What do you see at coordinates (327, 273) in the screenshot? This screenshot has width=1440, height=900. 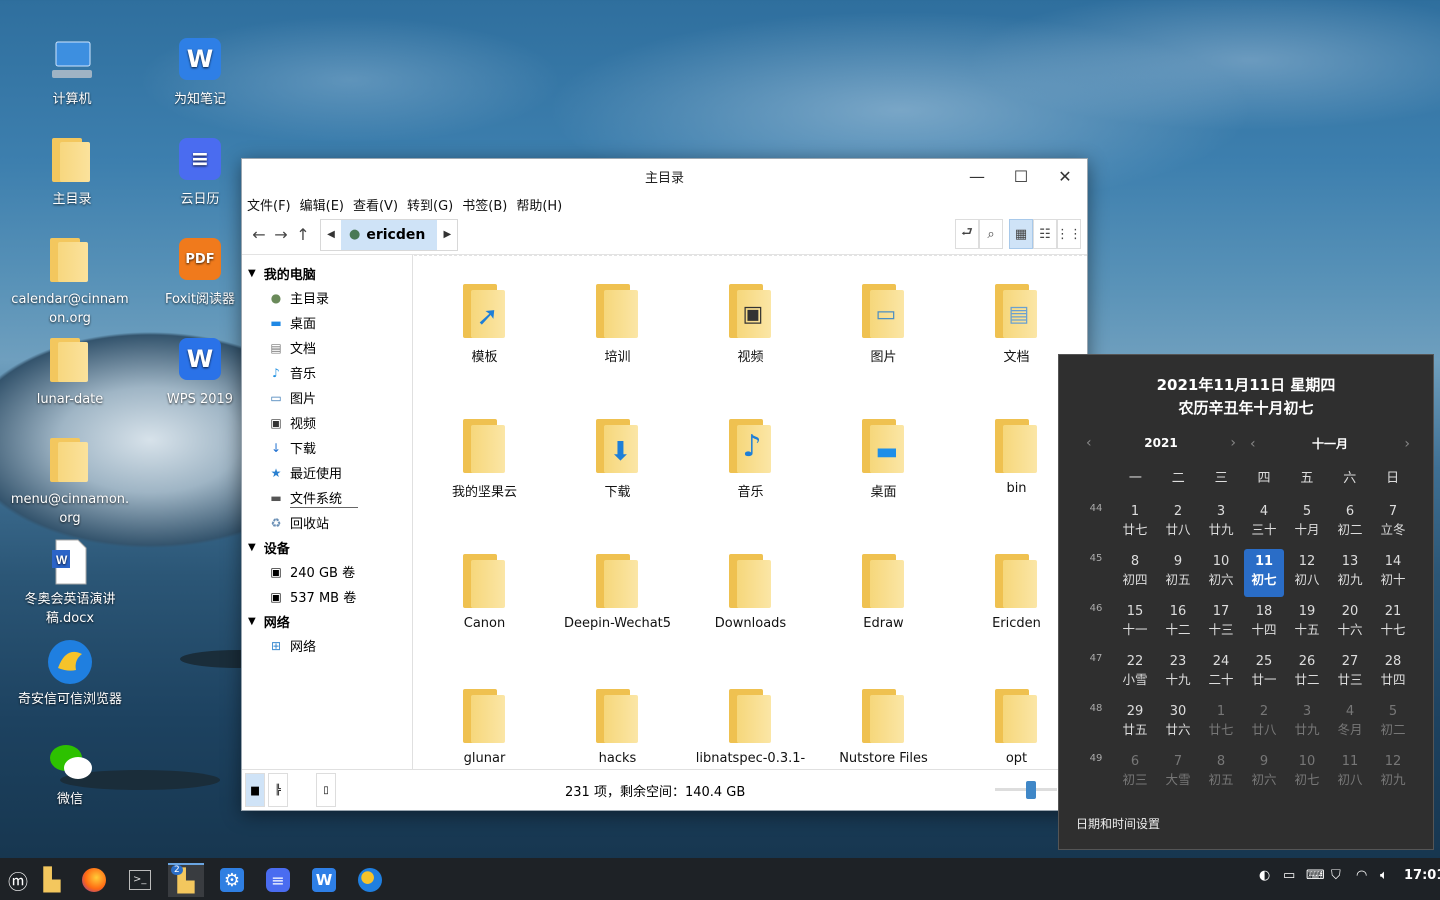 I see `sidebar-section-my-computer: ▼ 我的电脑` at bounding box center [327, 273].